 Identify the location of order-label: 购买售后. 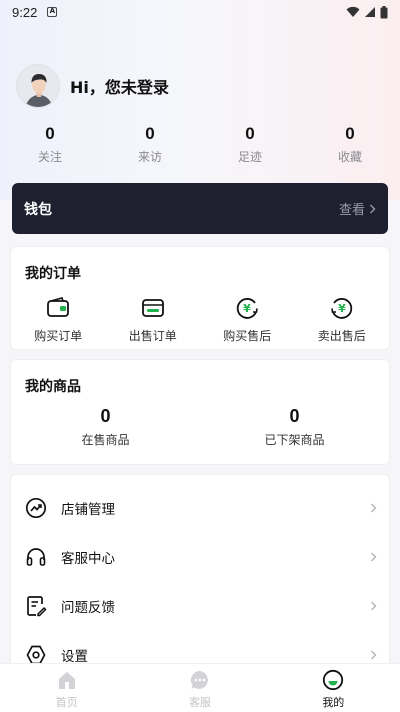
(247, 336).